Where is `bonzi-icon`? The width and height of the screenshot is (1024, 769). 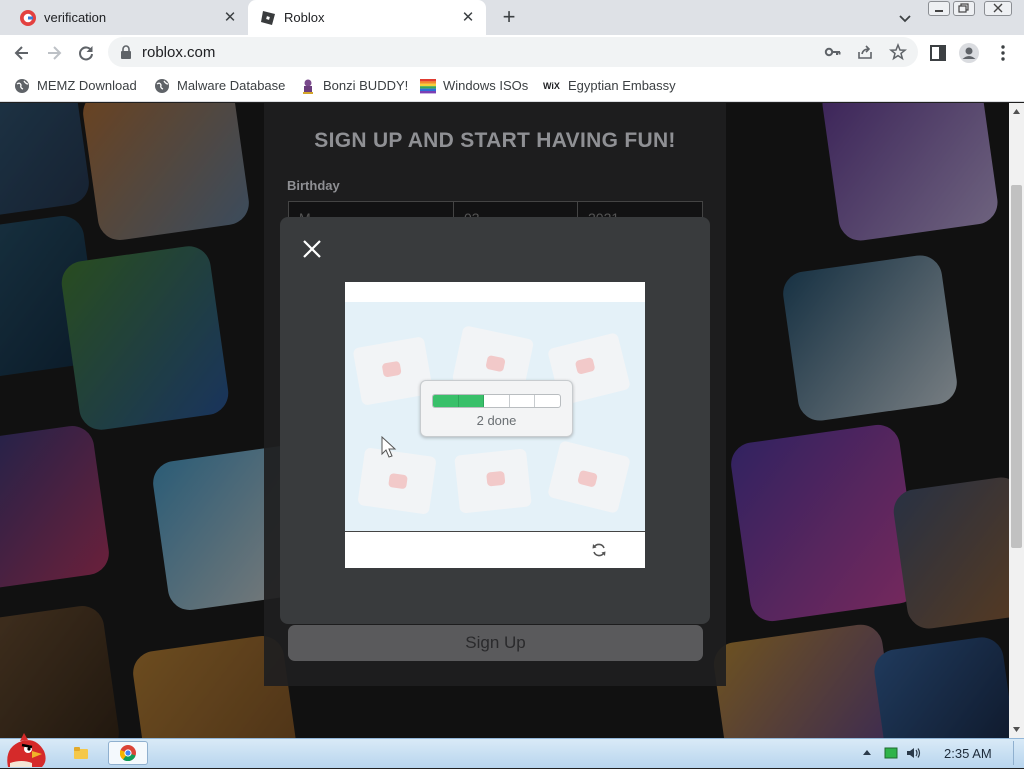 bonzi-icon is located at coordinates (308, 86).